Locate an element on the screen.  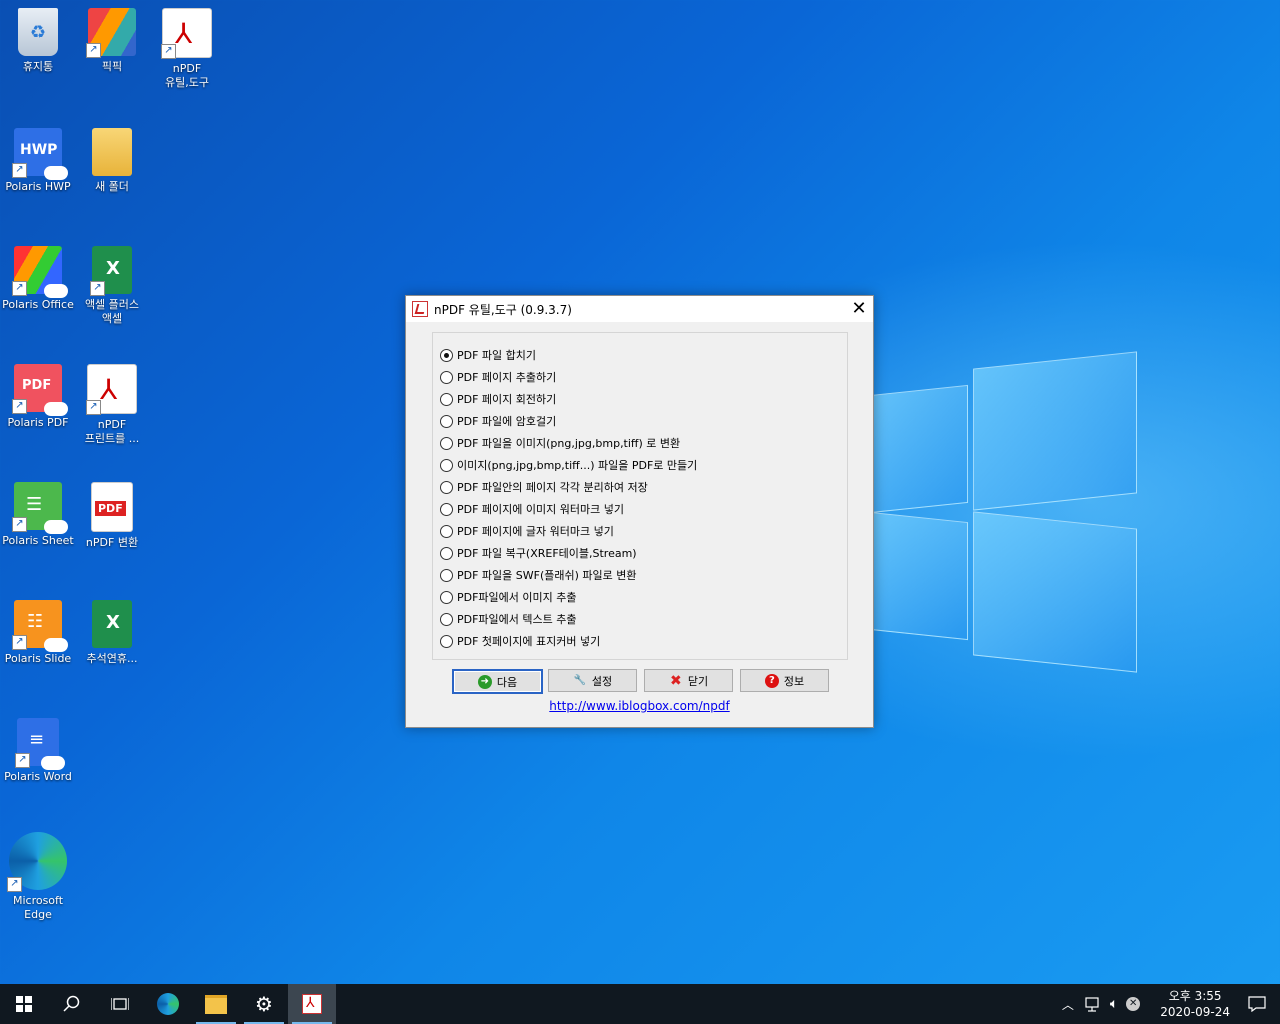
next-button: ➜ 다음 is located at coordinates (497, 681).